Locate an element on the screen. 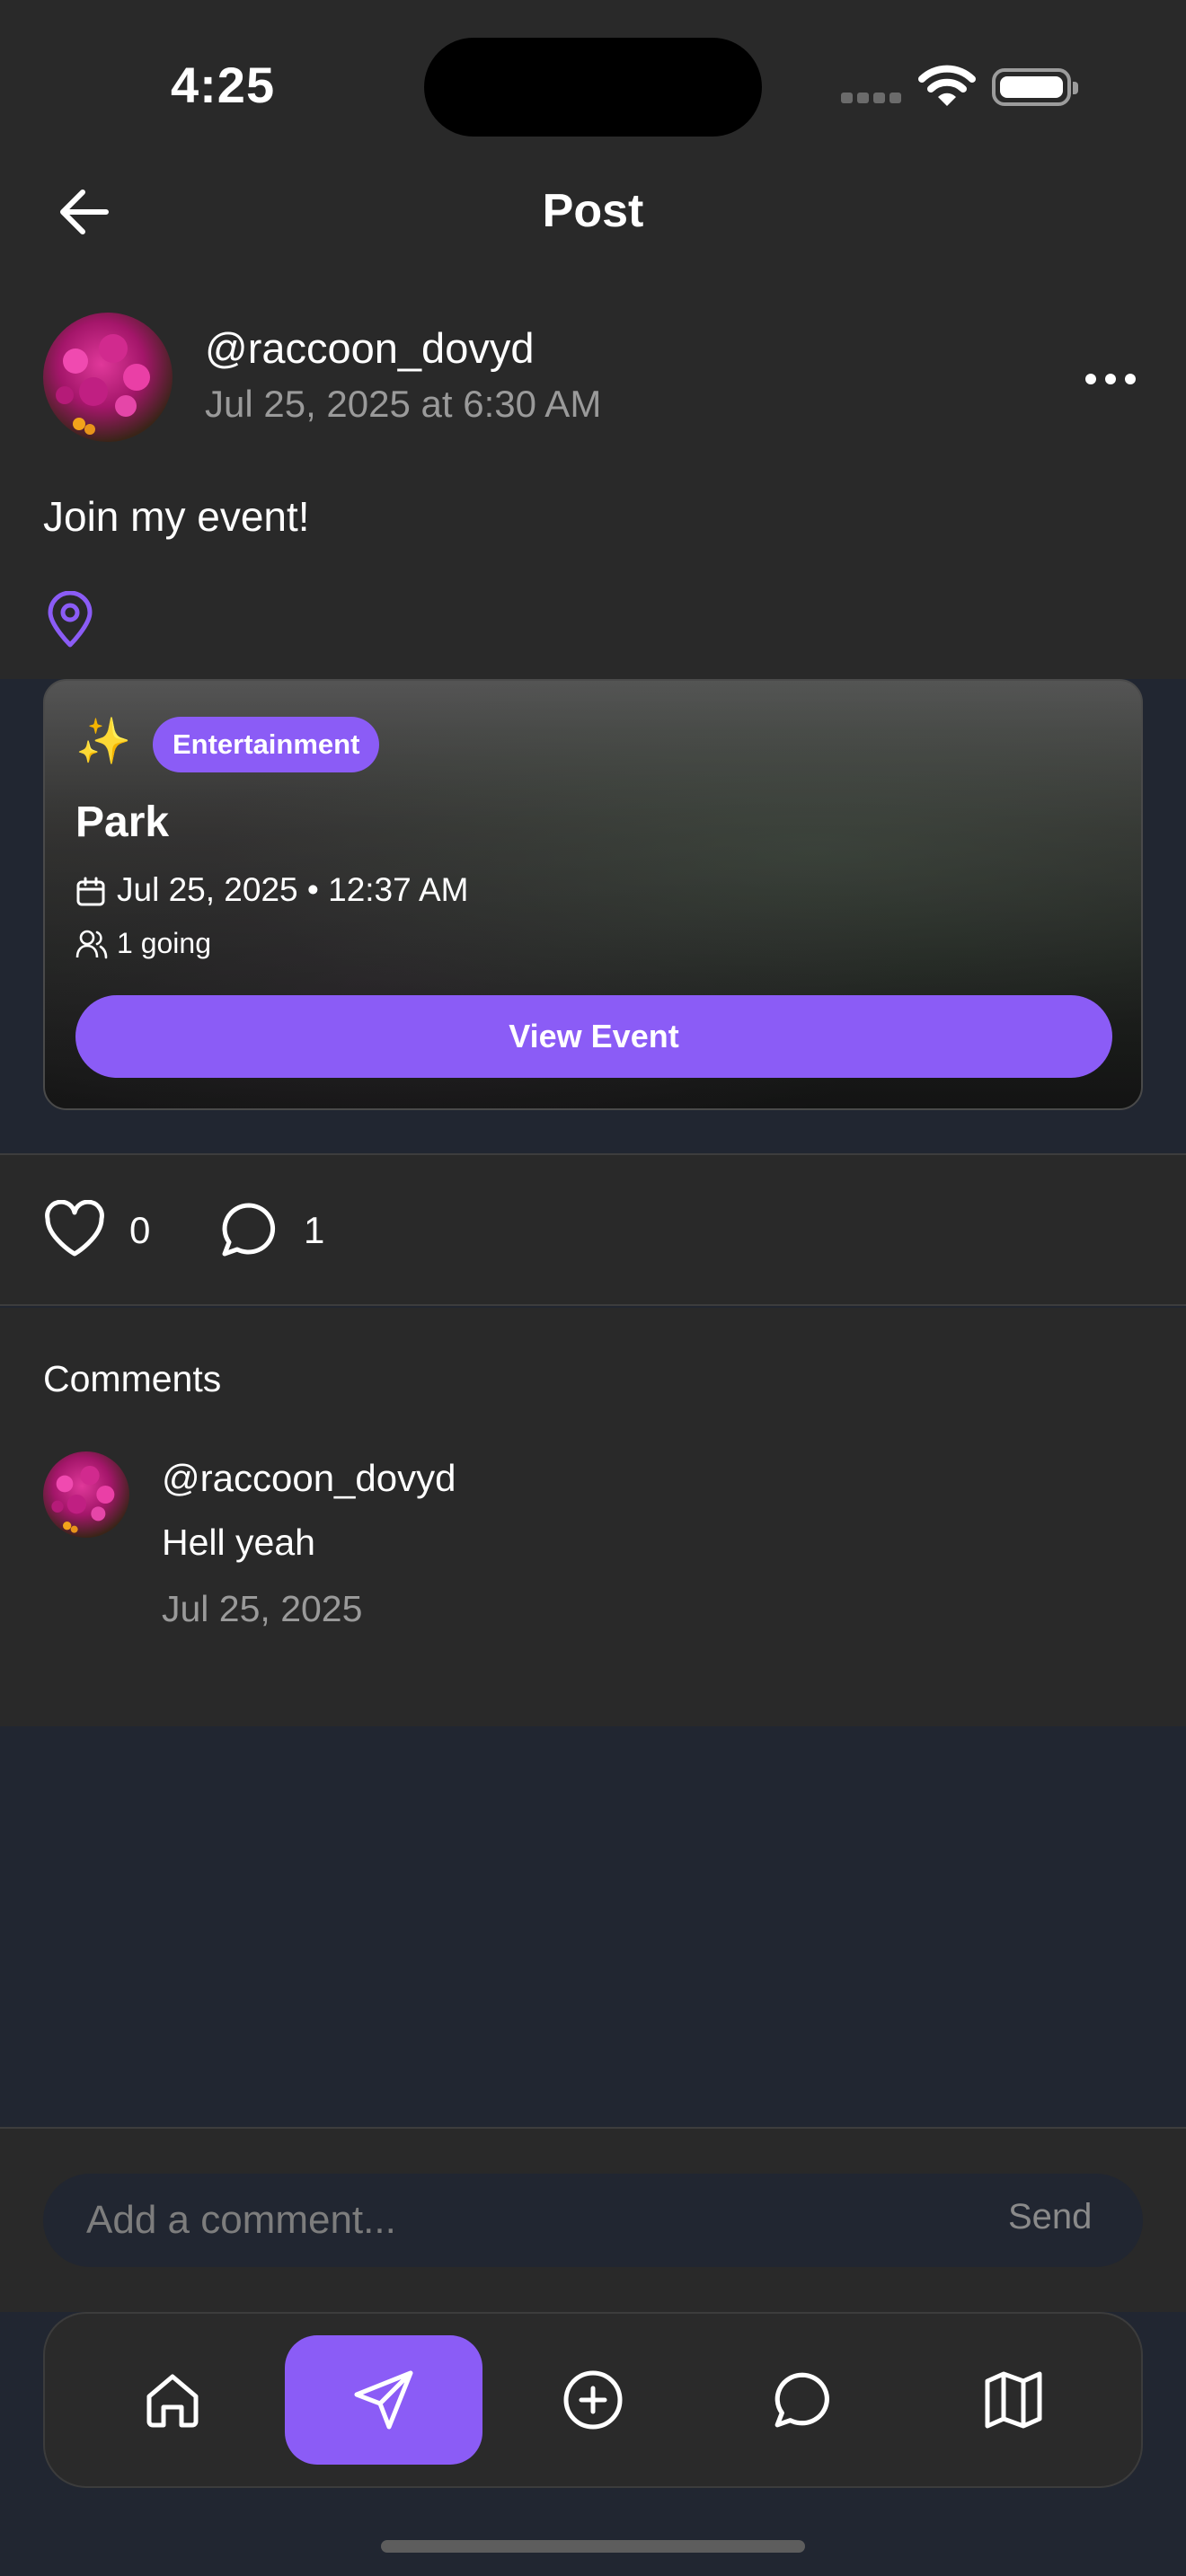 The image size is (1186, 2576). post-text: Join my event! is located at coordinates (176, 516).